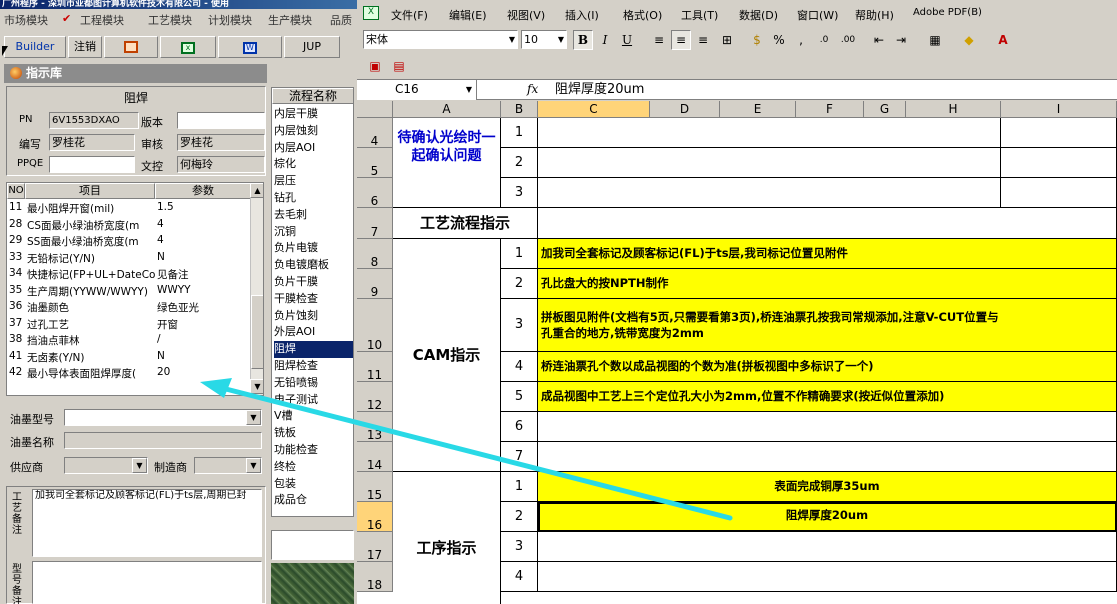  What do you see at coordinates (375, 487) in the screenshot?
I see `row-header: 15` at bounding box center [375, 487].